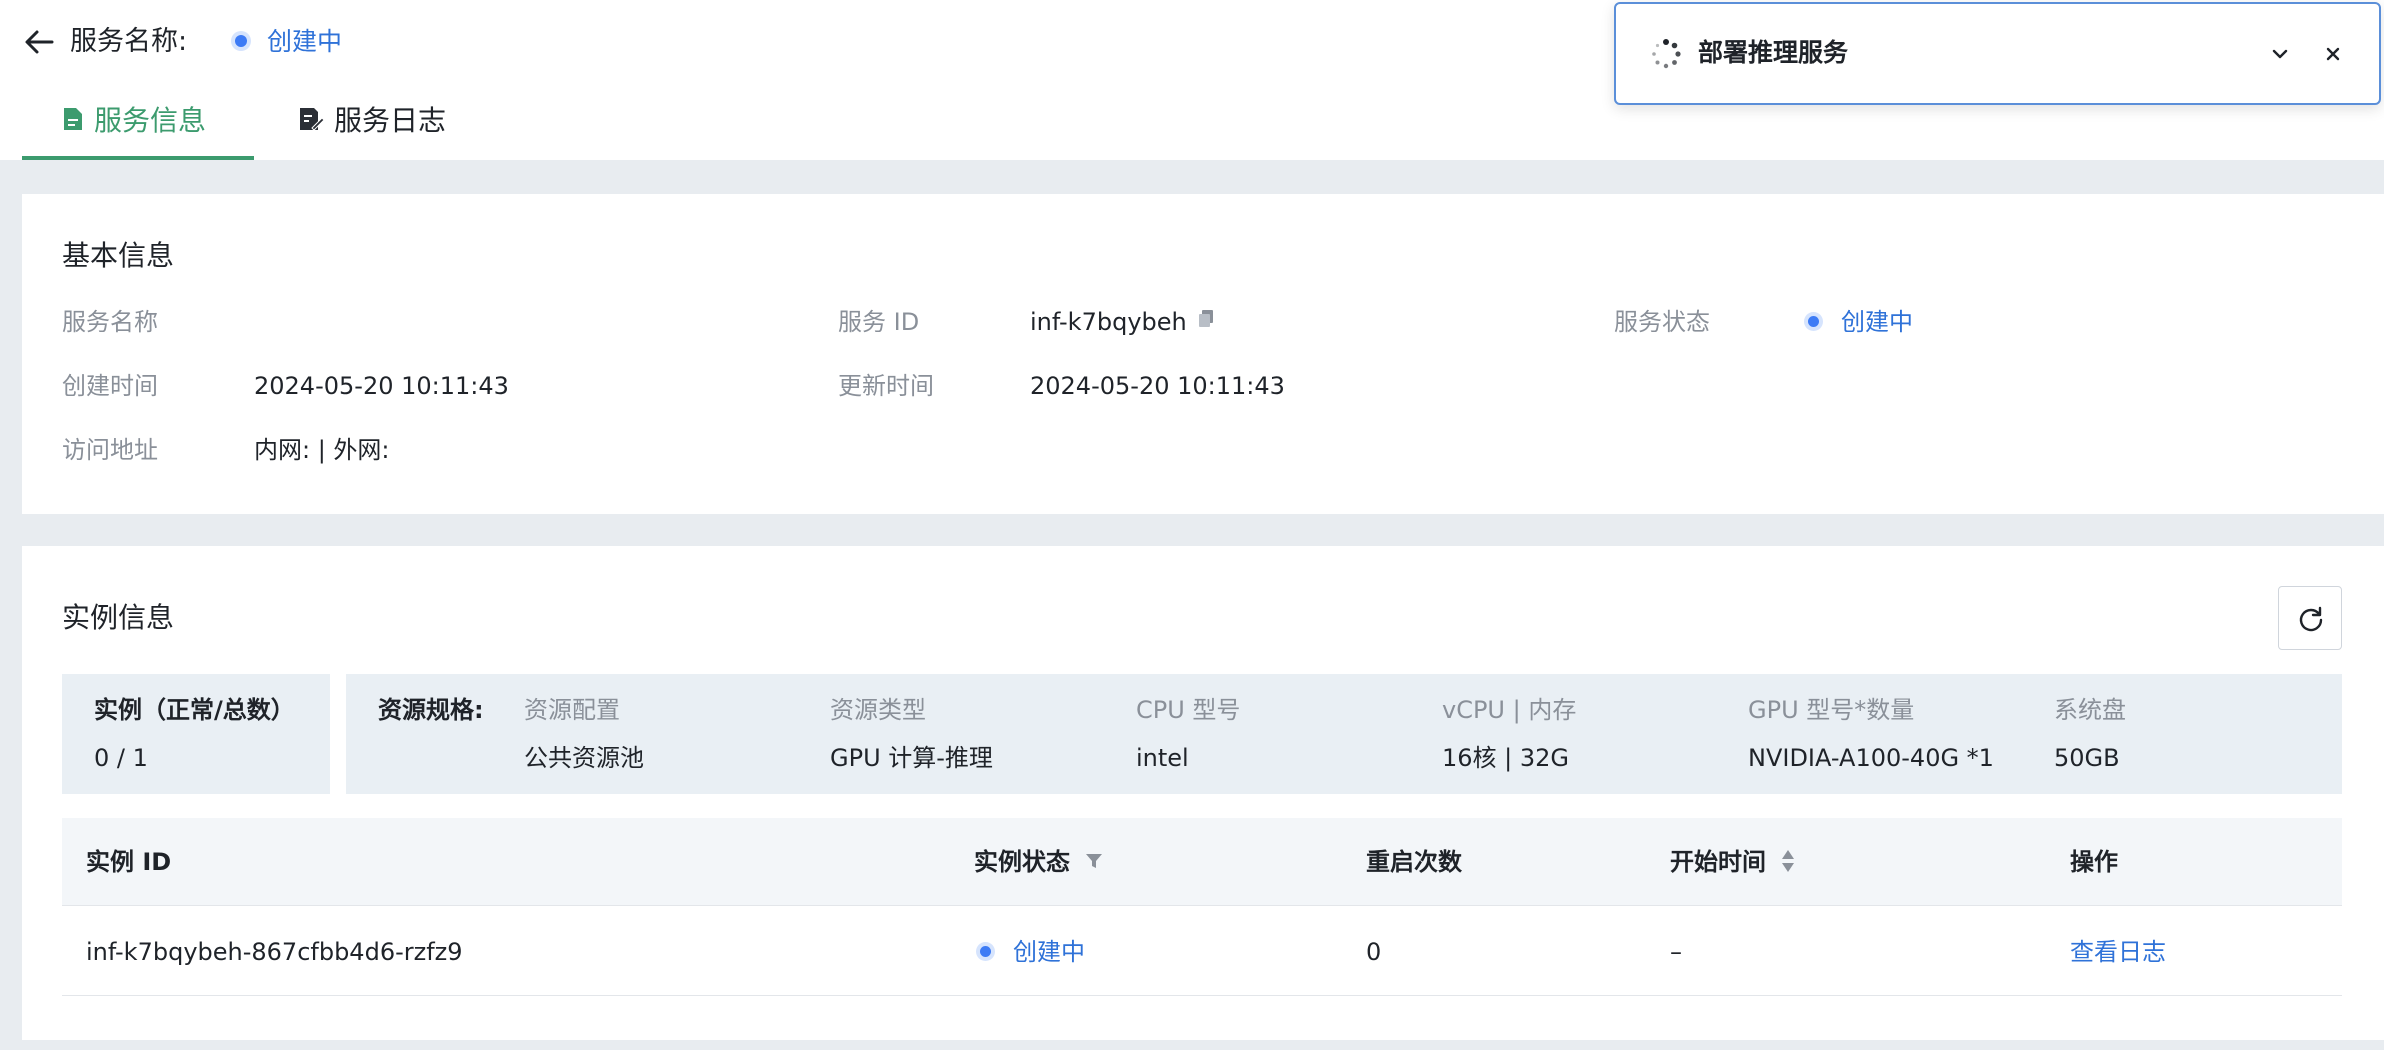  I want to click on instance-status-text: 创建中, so click(1049, 952).